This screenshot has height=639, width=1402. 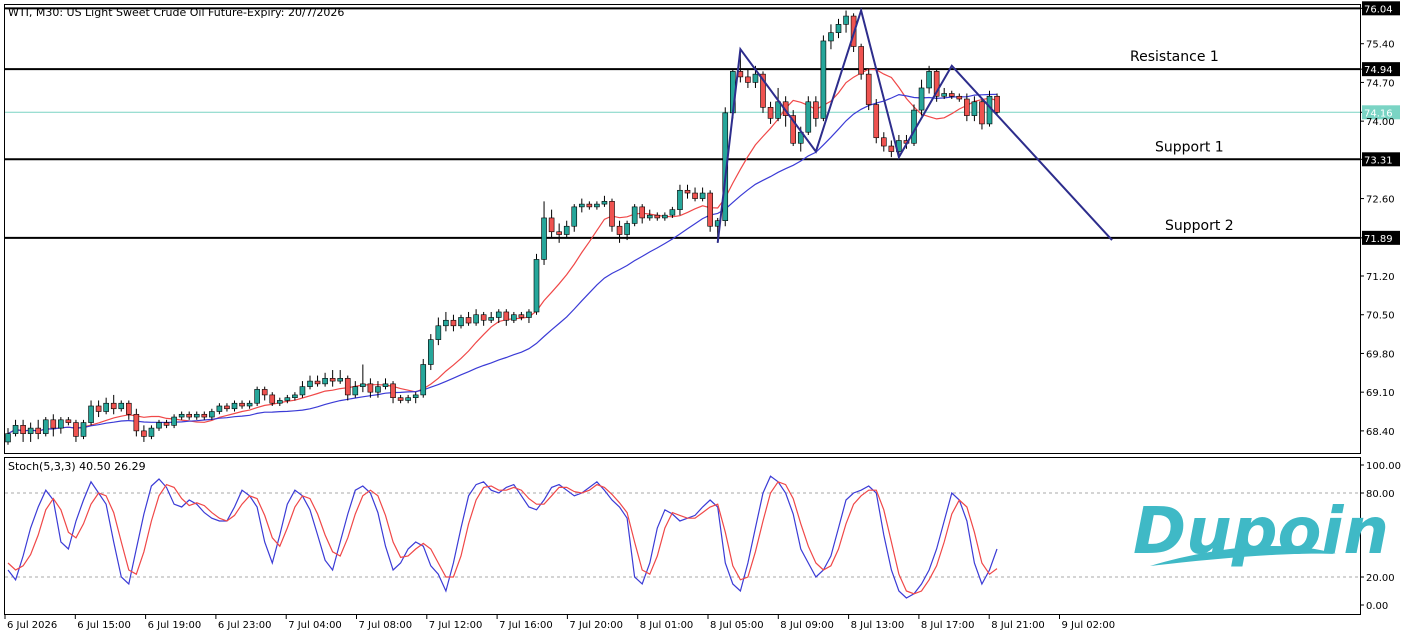 What do you see at coordinates (32, 625) in the screenshot?
I see `time-tick-label: 6 Jul 2026` at bounding box center [32, 625].